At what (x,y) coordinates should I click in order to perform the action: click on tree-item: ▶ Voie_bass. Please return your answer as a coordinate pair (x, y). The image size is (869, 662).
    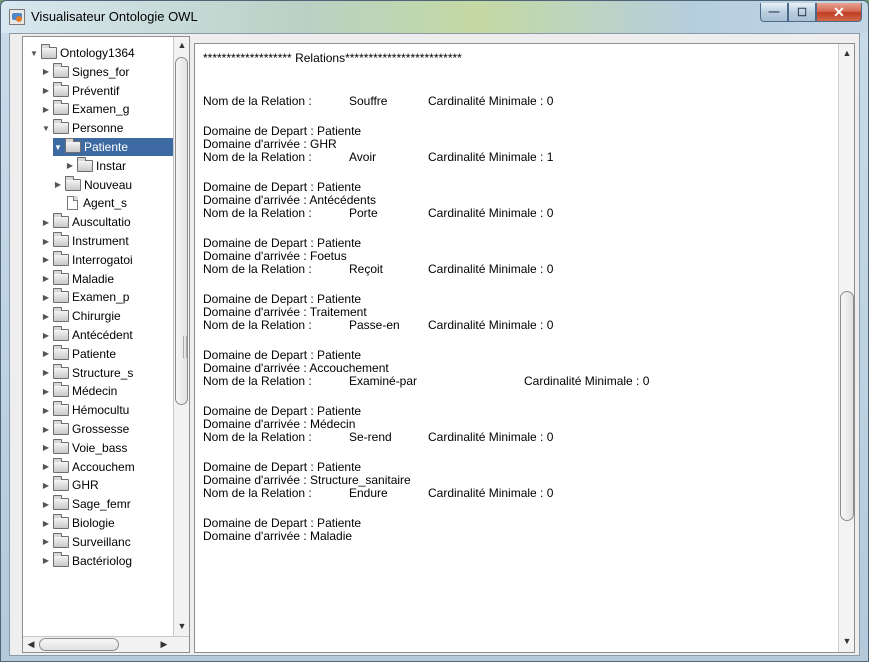
    Looking at the image, I should click on (84, 447).